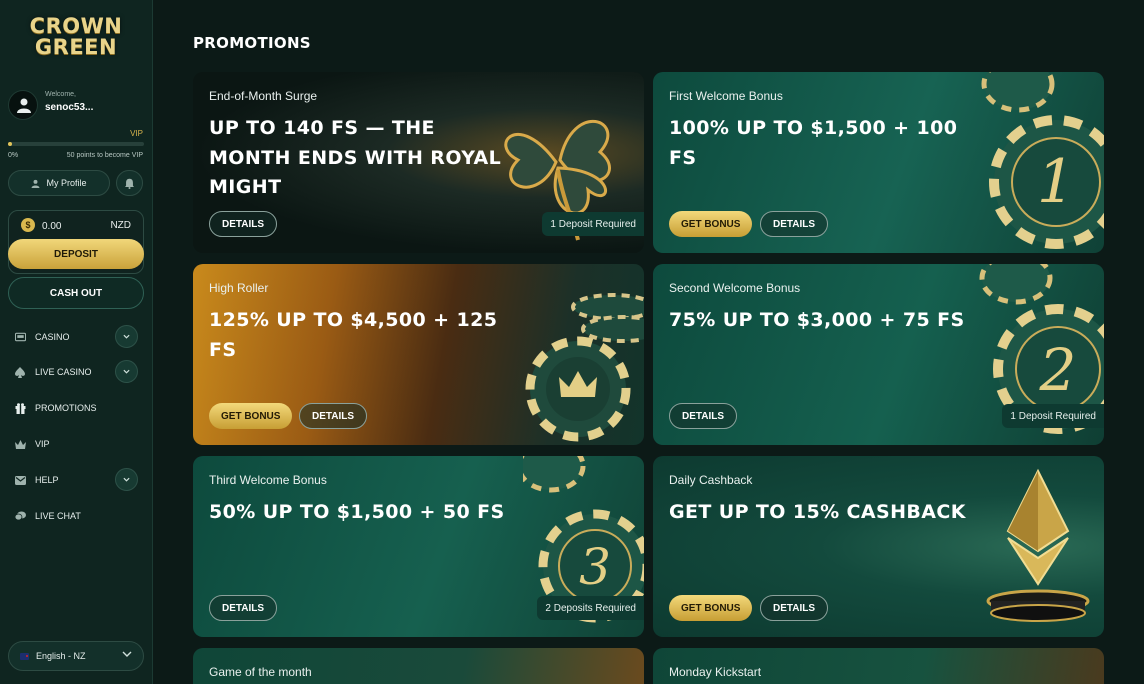 Image resolution: width=1144 pixels, height=684 pixels. I want to click on sidebar-item-vip: VIP, so click(79, 444).